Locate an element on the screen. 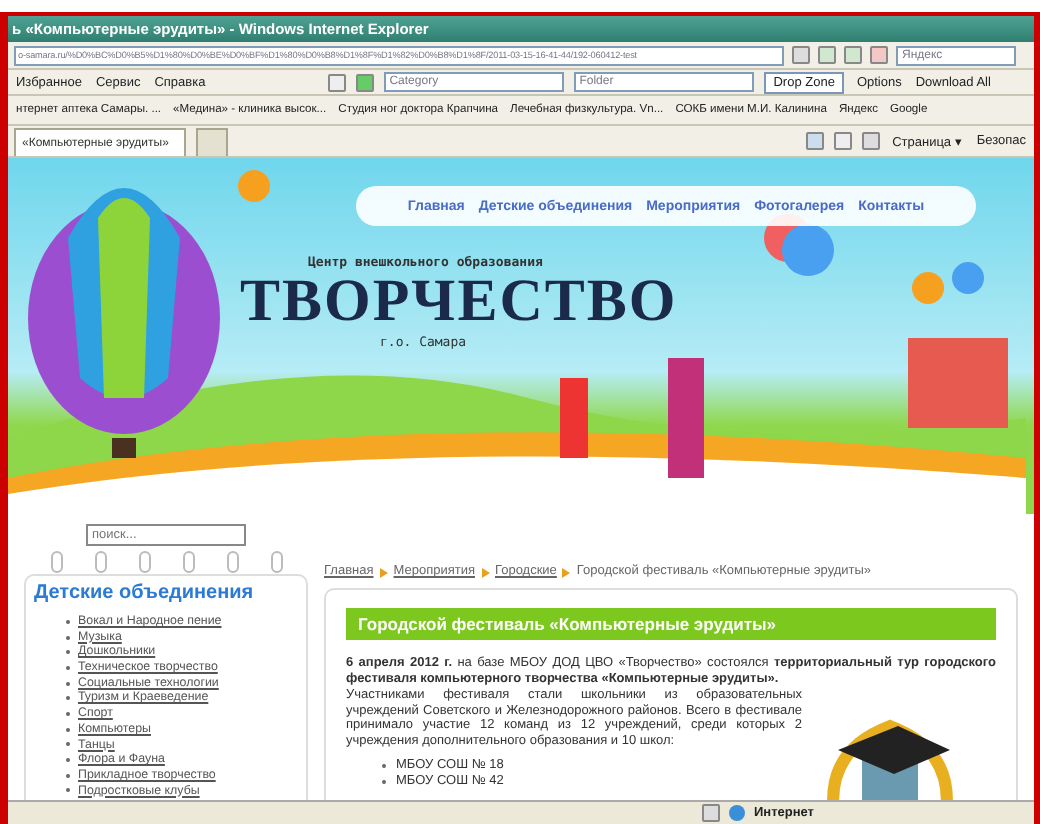 This screenshot has height=824, width=1040. globe-icon is located at coordinates (736, 813).